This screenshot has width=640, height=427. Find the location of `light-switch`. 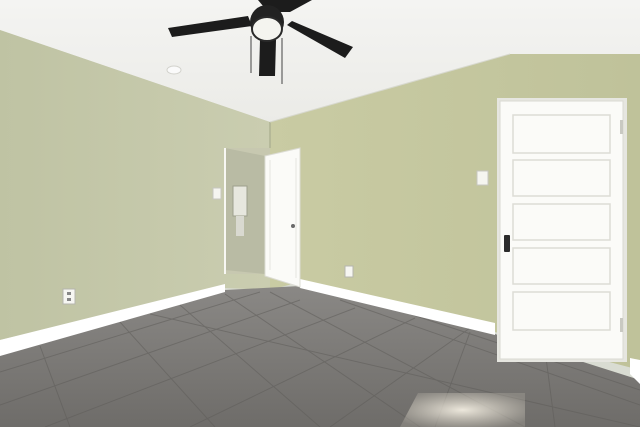

light-switch is located at coordinates (482, 178).